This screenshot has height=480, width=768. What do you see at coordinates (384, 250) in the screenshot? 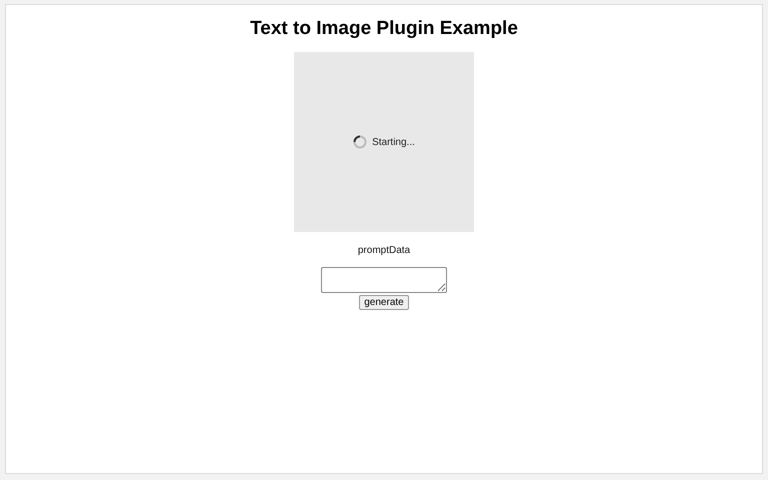
I see `prompt-label: promptData` at bounding box center [384, 250].